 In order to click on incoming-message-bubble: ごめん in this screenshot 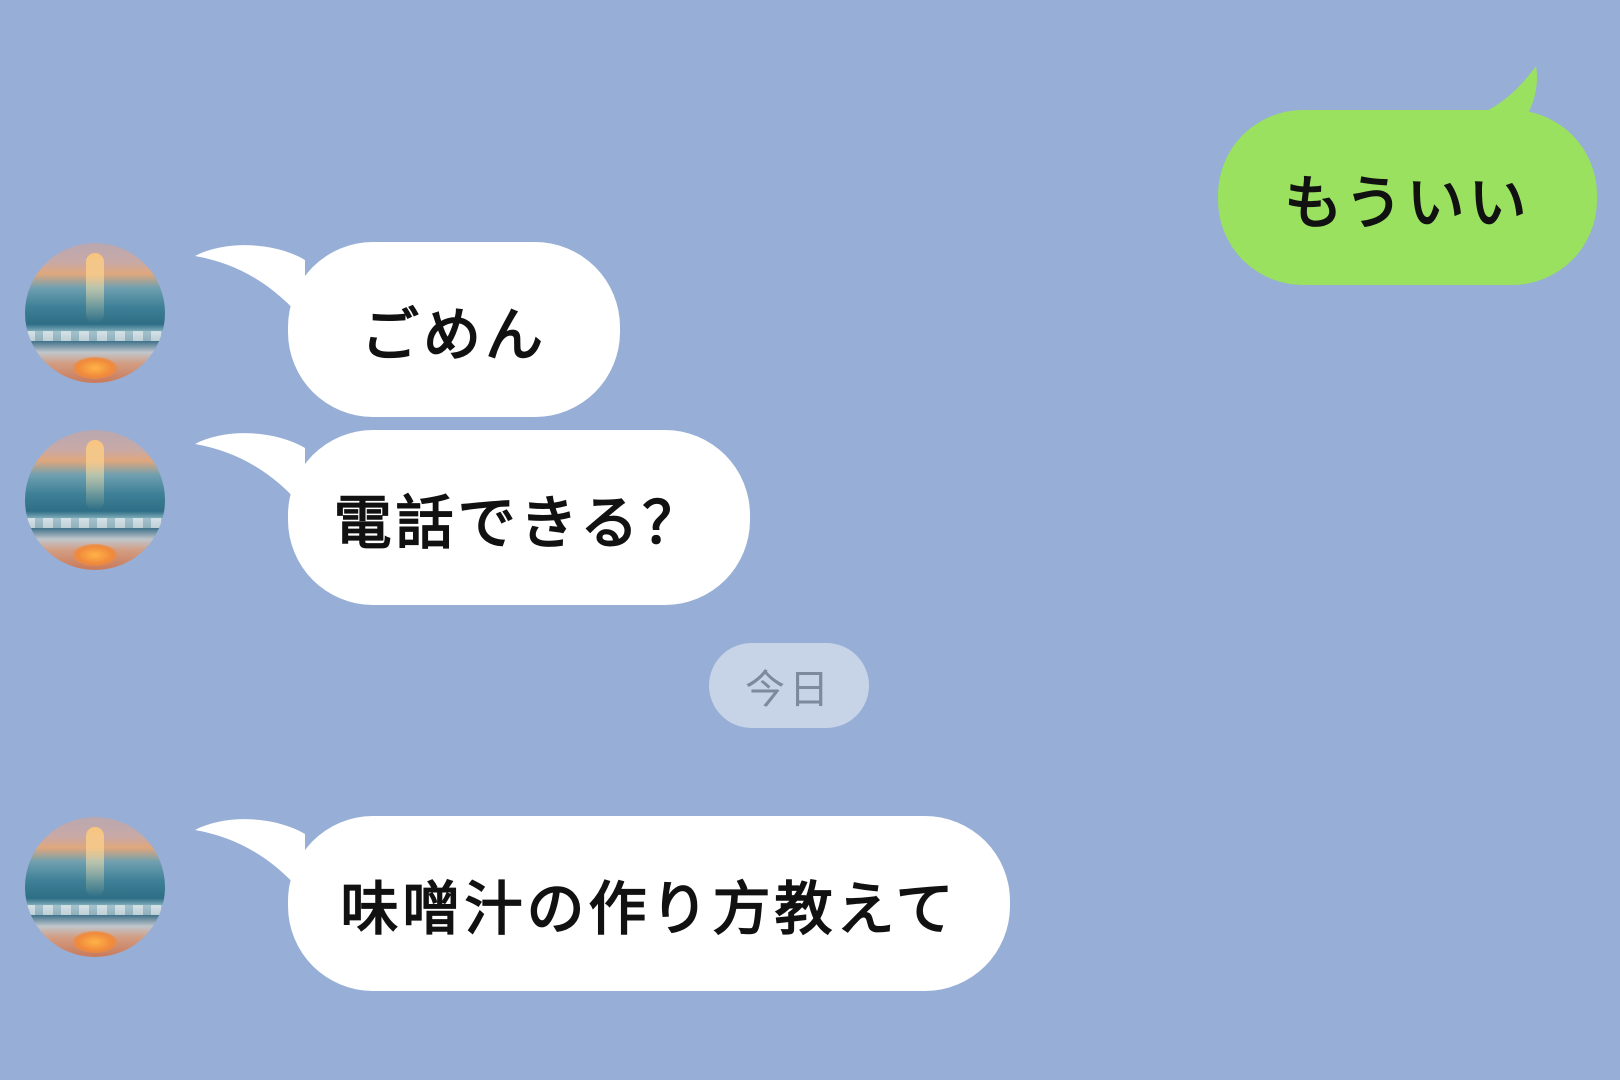, I will do `click(454, 329)`.